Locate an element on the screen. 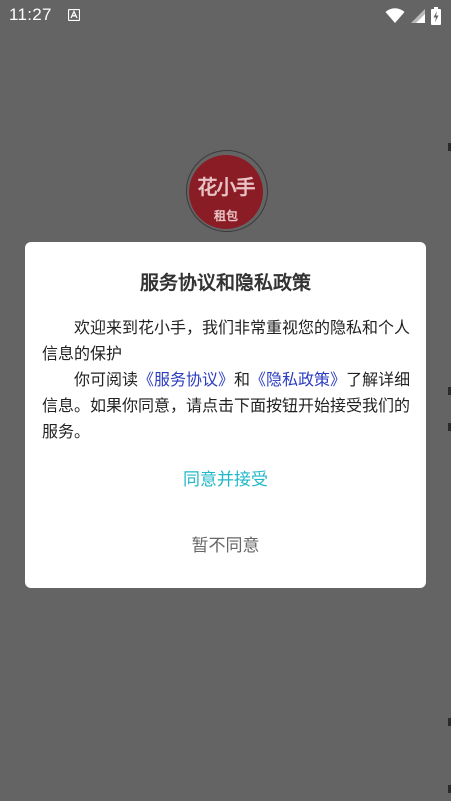  logo-main-text: 花小手 is located at coordinates (226, 187).